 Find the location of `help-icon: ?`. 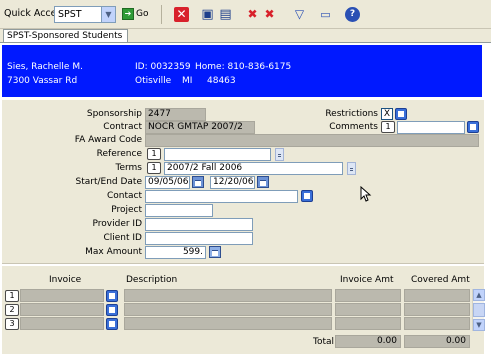

help-icon: ? is located at coordinates (352, 14).